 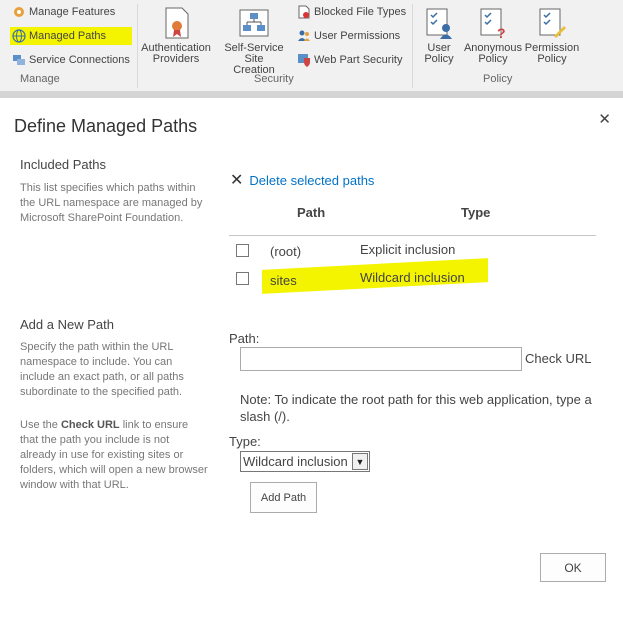 I want to click on dialog-title: Define Managed Paths, so click(x=106, y=126).